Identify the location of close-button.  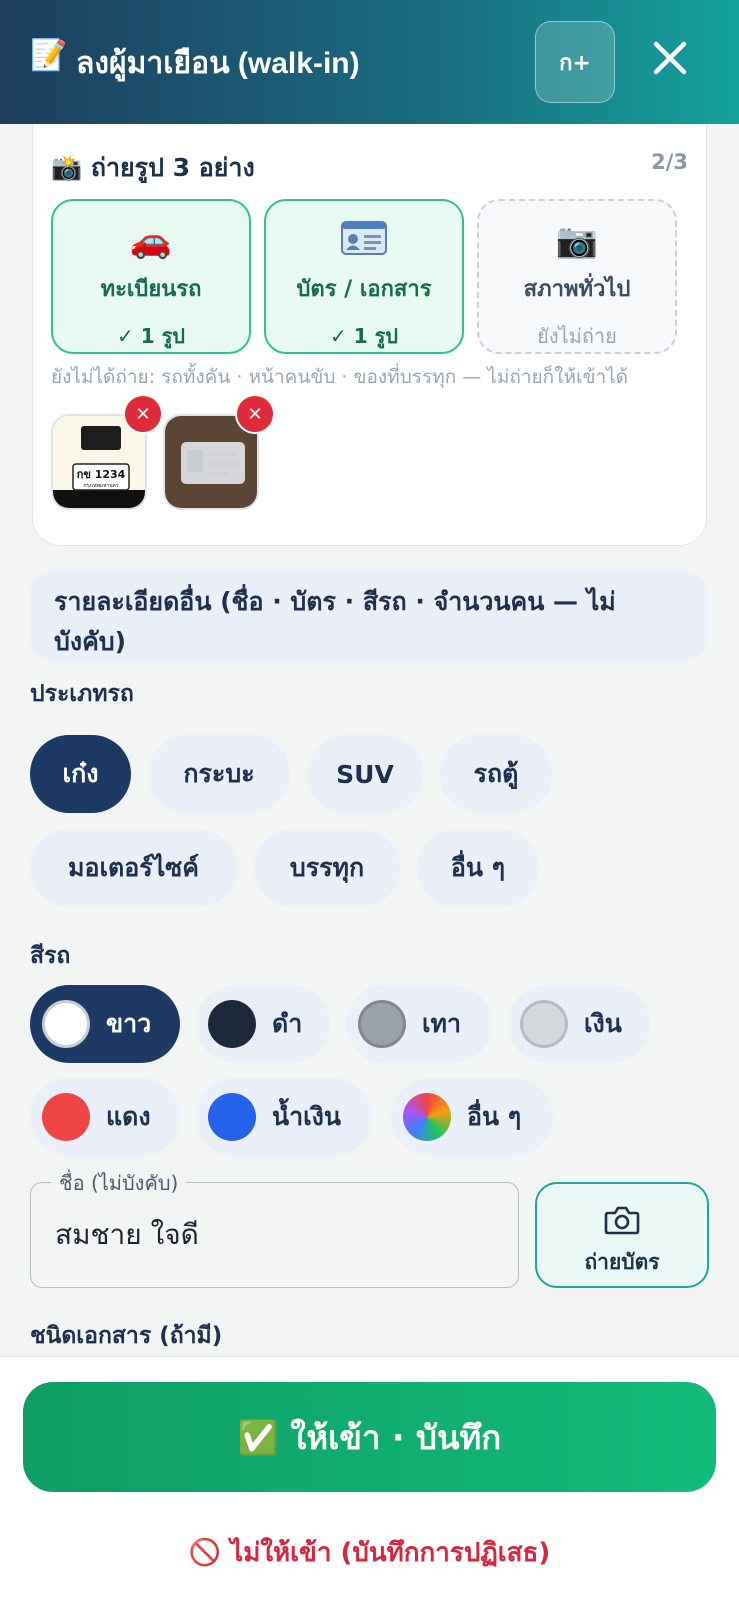
(670, 58).